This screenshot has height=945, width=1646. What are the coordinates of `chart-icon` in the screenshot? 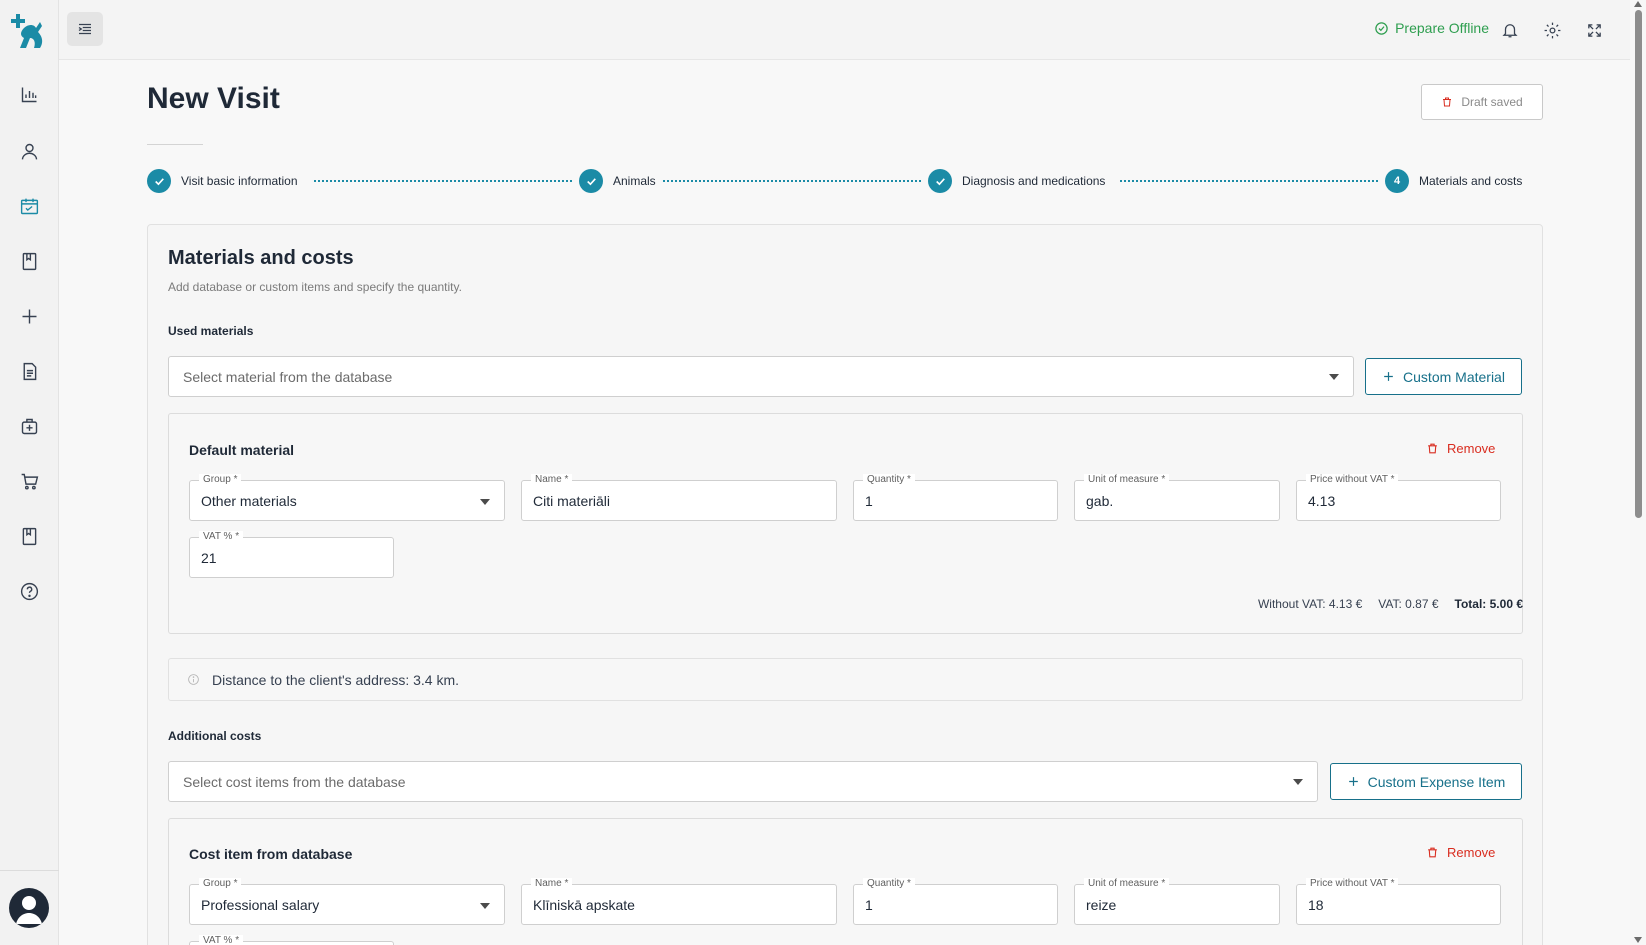 It's located at (28, 94).